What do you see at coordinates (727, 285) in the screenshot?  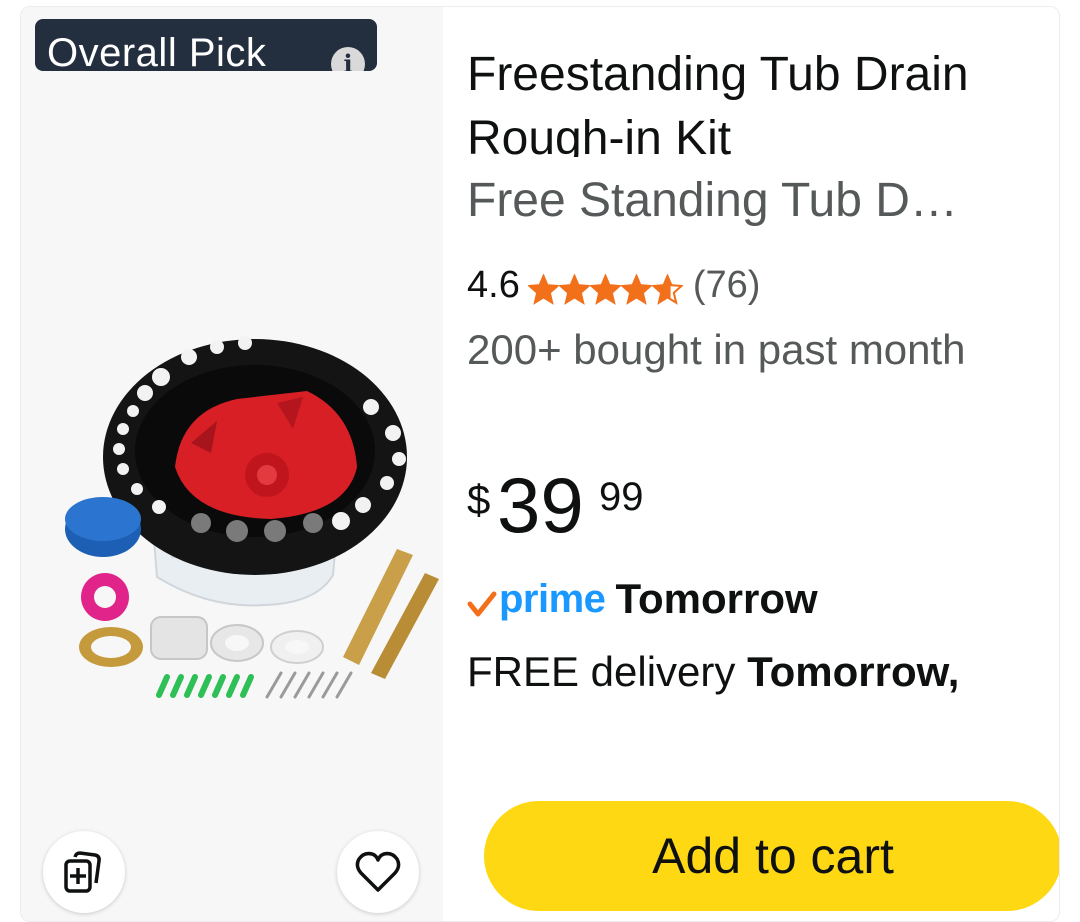 I see `review-count: (76)` at bounding box center [727, 285].